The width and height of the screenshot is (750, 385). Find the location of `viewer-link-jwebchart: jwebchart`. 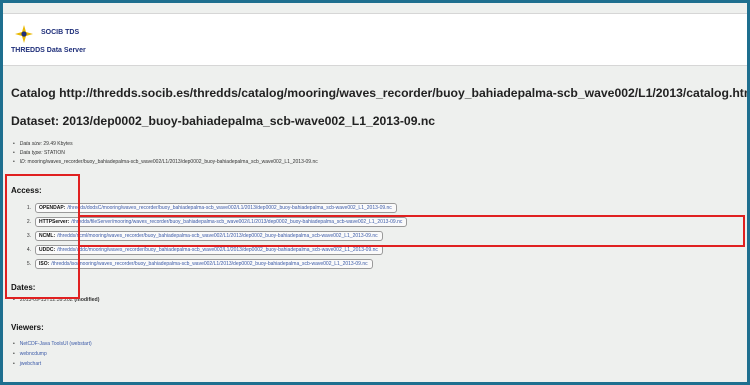

viewer-link-jwebchart: jwebchart is located at coordinates (52, 364).